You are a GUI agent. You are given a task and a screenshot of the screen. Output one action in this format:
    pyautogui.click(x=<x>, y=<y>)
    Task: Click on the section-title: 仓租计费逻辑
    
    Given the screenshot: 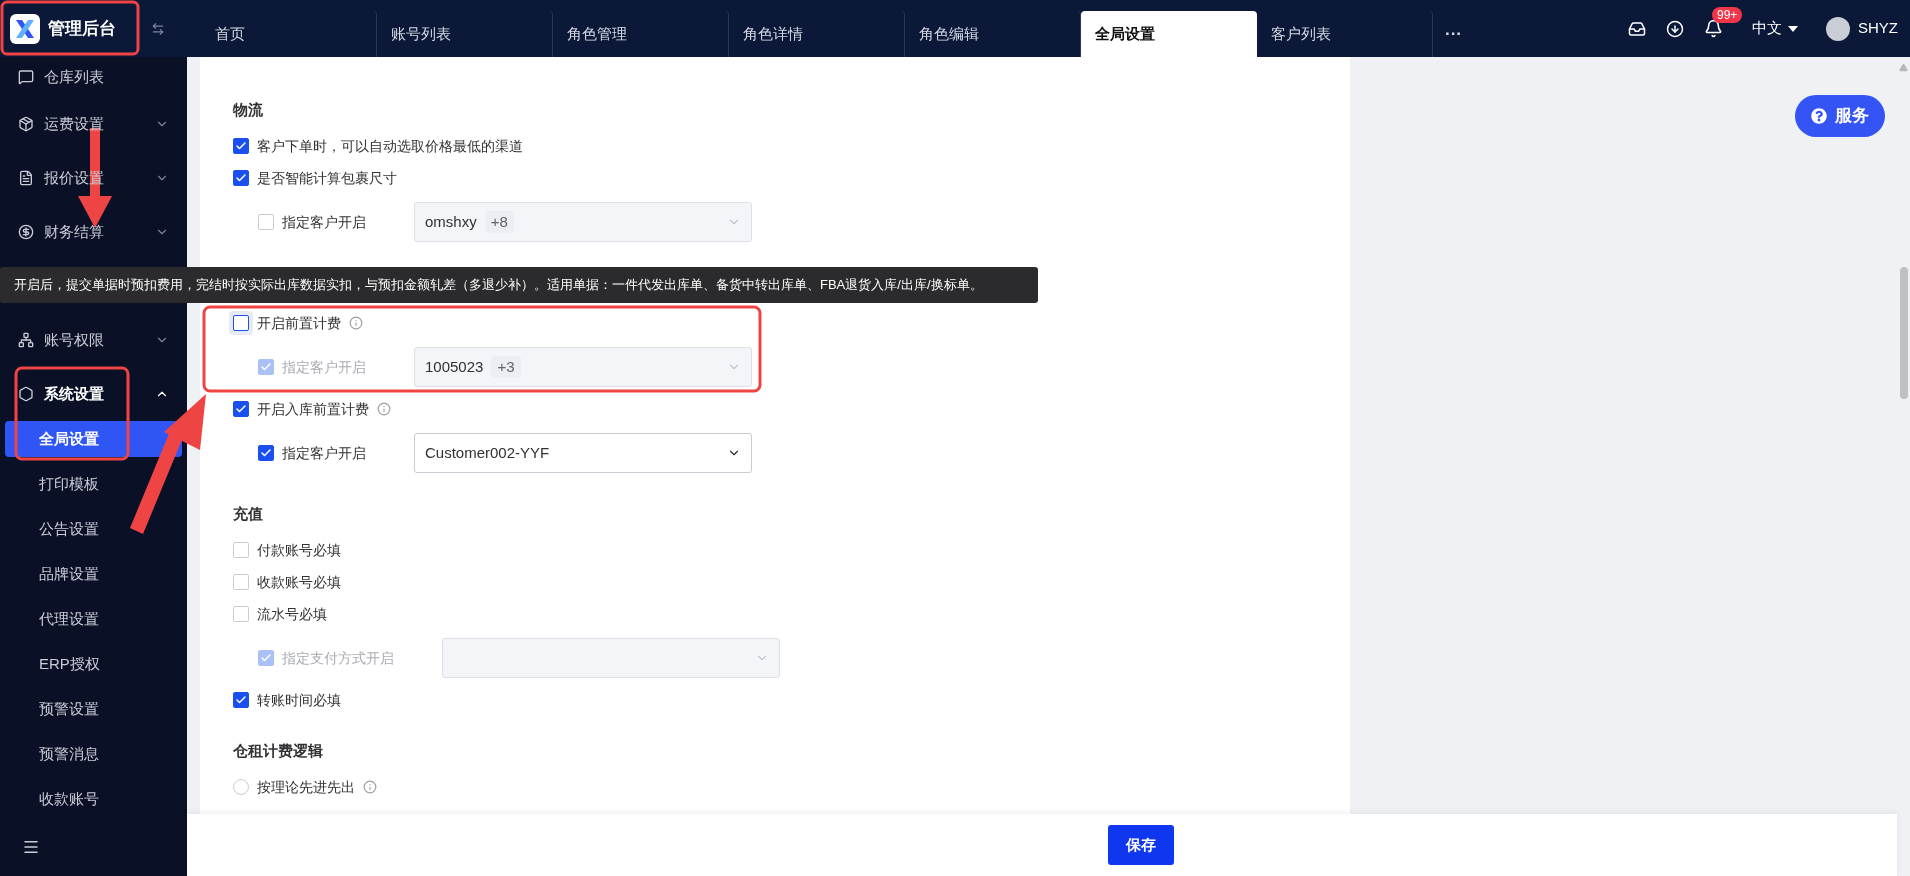 What is the action you would take?
    pyautogui.click(x=278, y=750)
    